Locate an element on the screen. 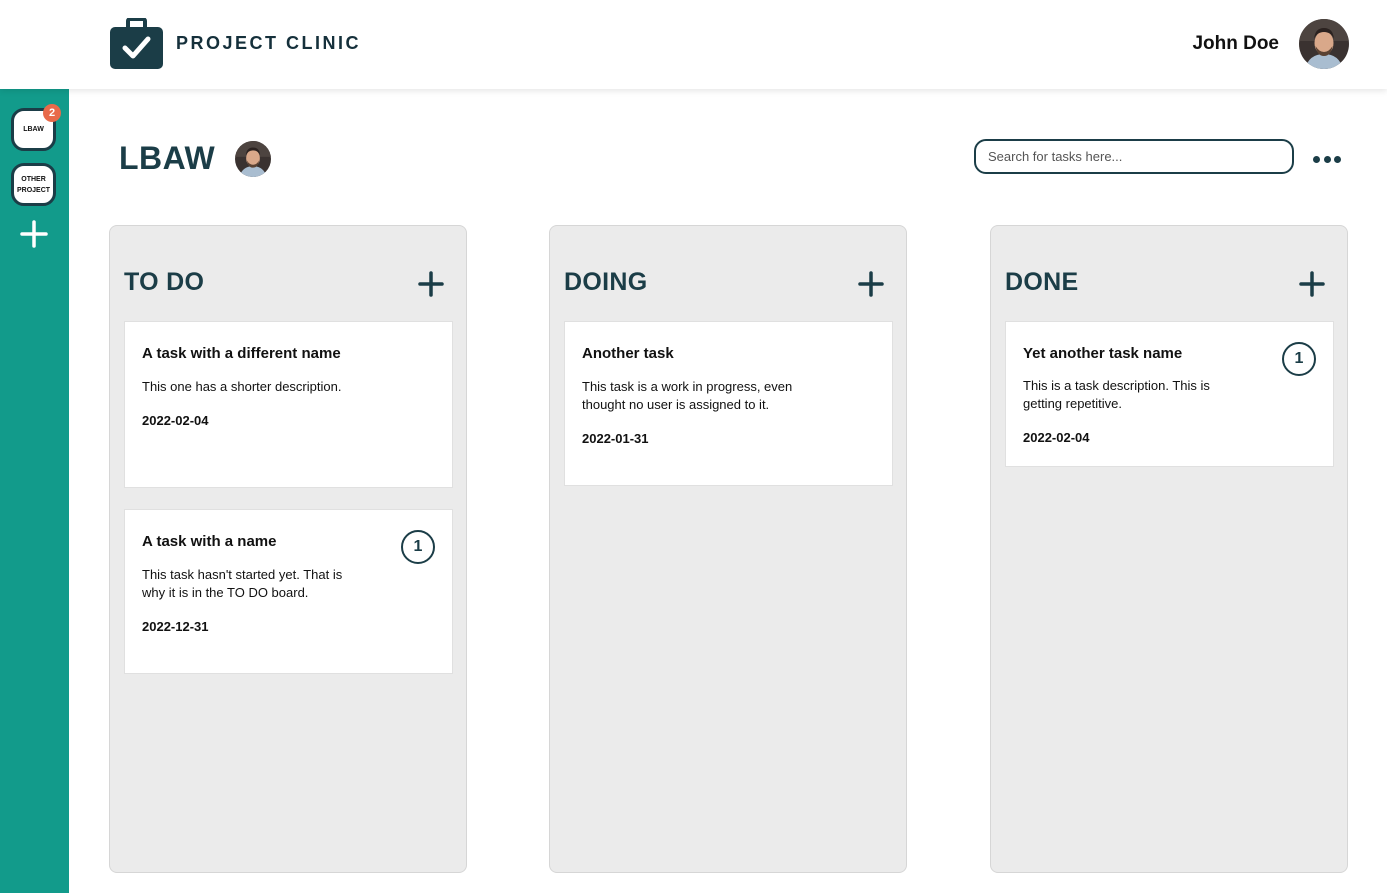 The image size is (1387, 893). user-menu: John Doe is located at coordinates (1270, 44).